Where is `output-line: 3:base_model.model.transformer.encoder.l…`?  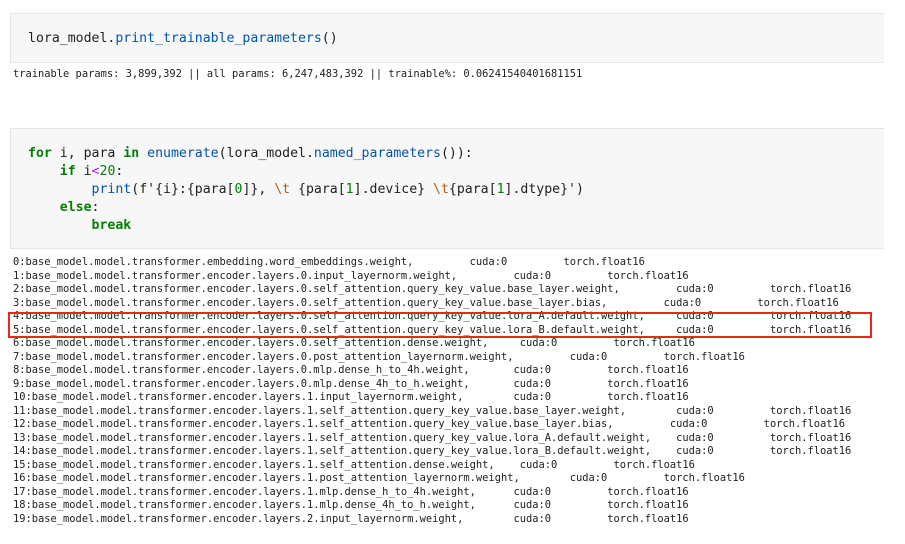 output-line: 3:base_model.model.transformer.encoder.l… is located at coordinates (426, 302).